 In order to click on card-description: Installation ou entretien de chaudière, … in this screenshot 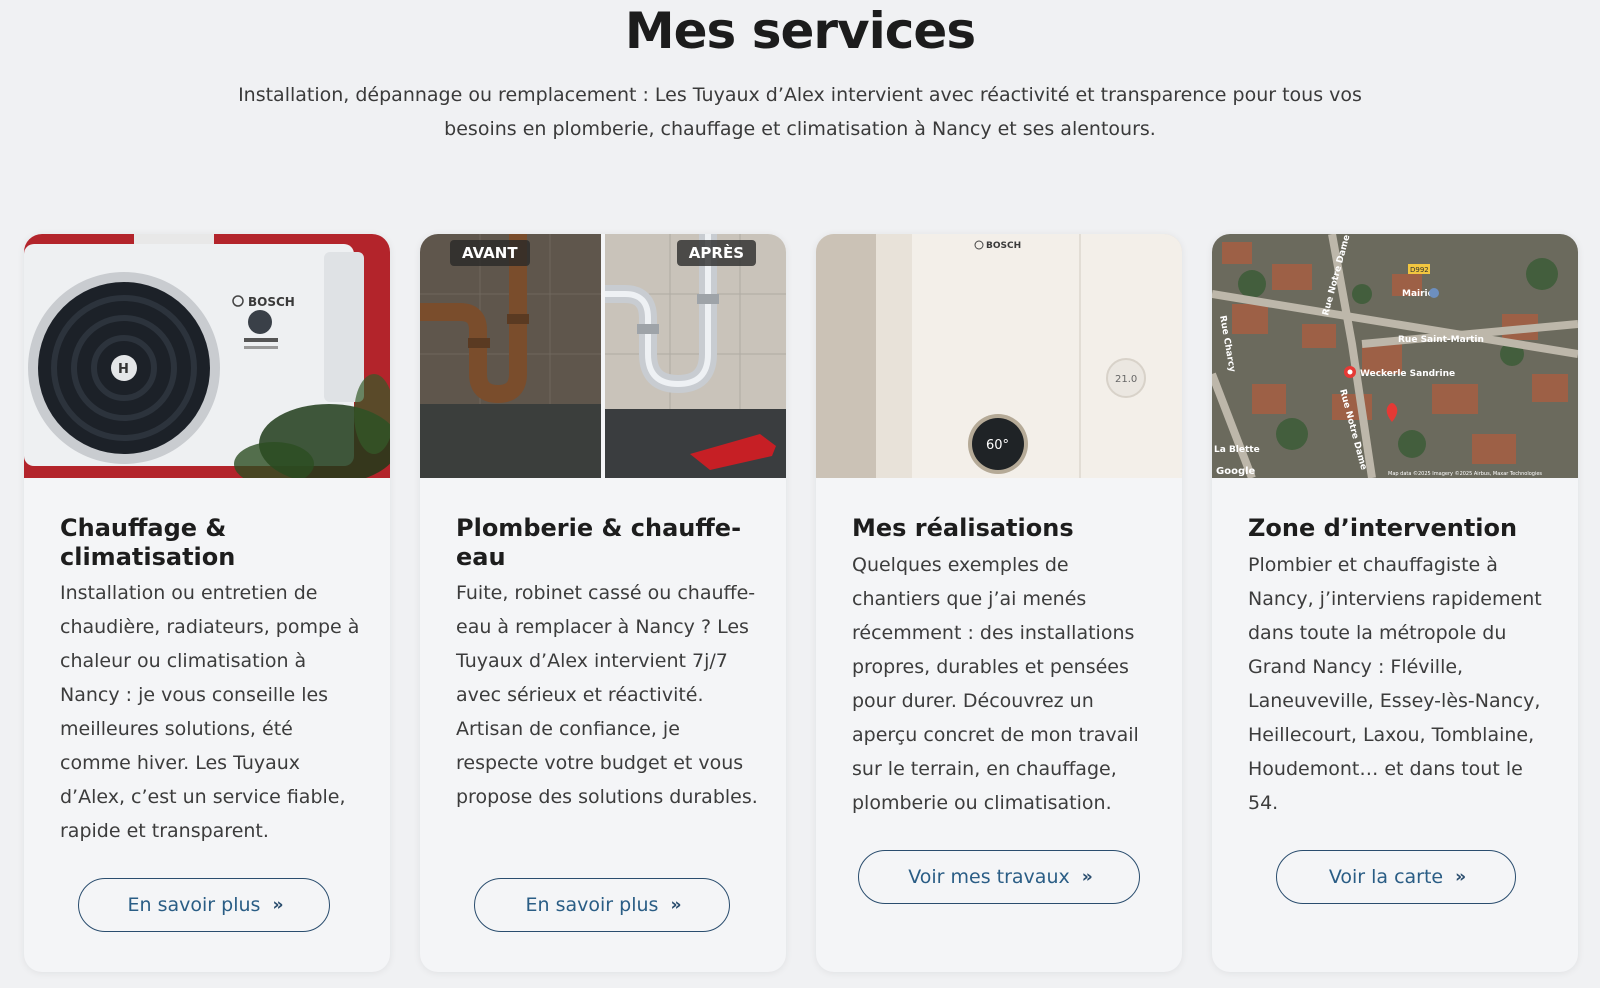, I will do `click(210, 712)`.